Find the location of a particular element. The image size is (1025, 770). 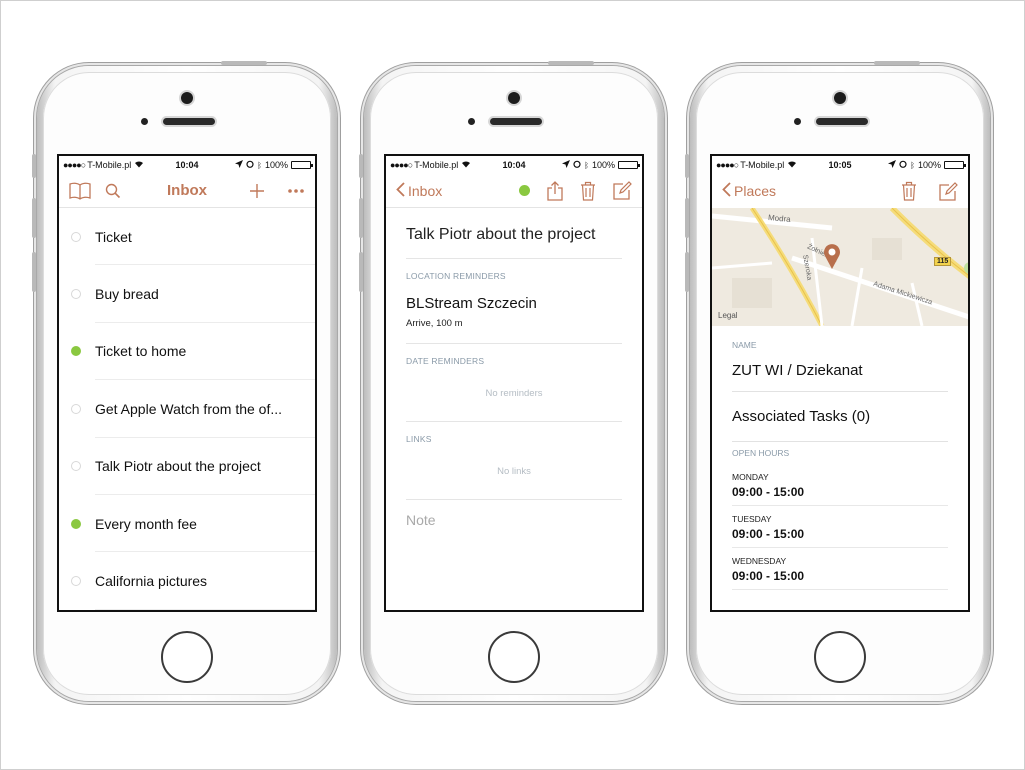

day-name: MONDAY is located at coordinates (750, 477).